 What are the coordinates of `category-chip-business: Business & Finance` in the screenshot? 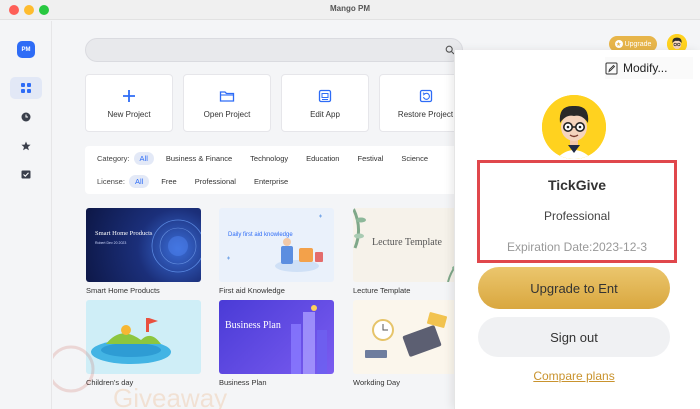 It's located at (199, 158).